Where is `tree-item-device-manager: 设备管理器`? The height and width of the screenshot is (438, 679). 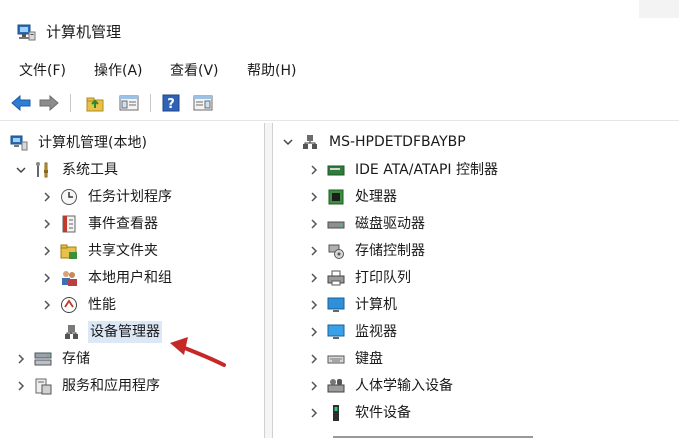 tree-item-device-manager: 设备管理器 is located at coordinates (112, 332).